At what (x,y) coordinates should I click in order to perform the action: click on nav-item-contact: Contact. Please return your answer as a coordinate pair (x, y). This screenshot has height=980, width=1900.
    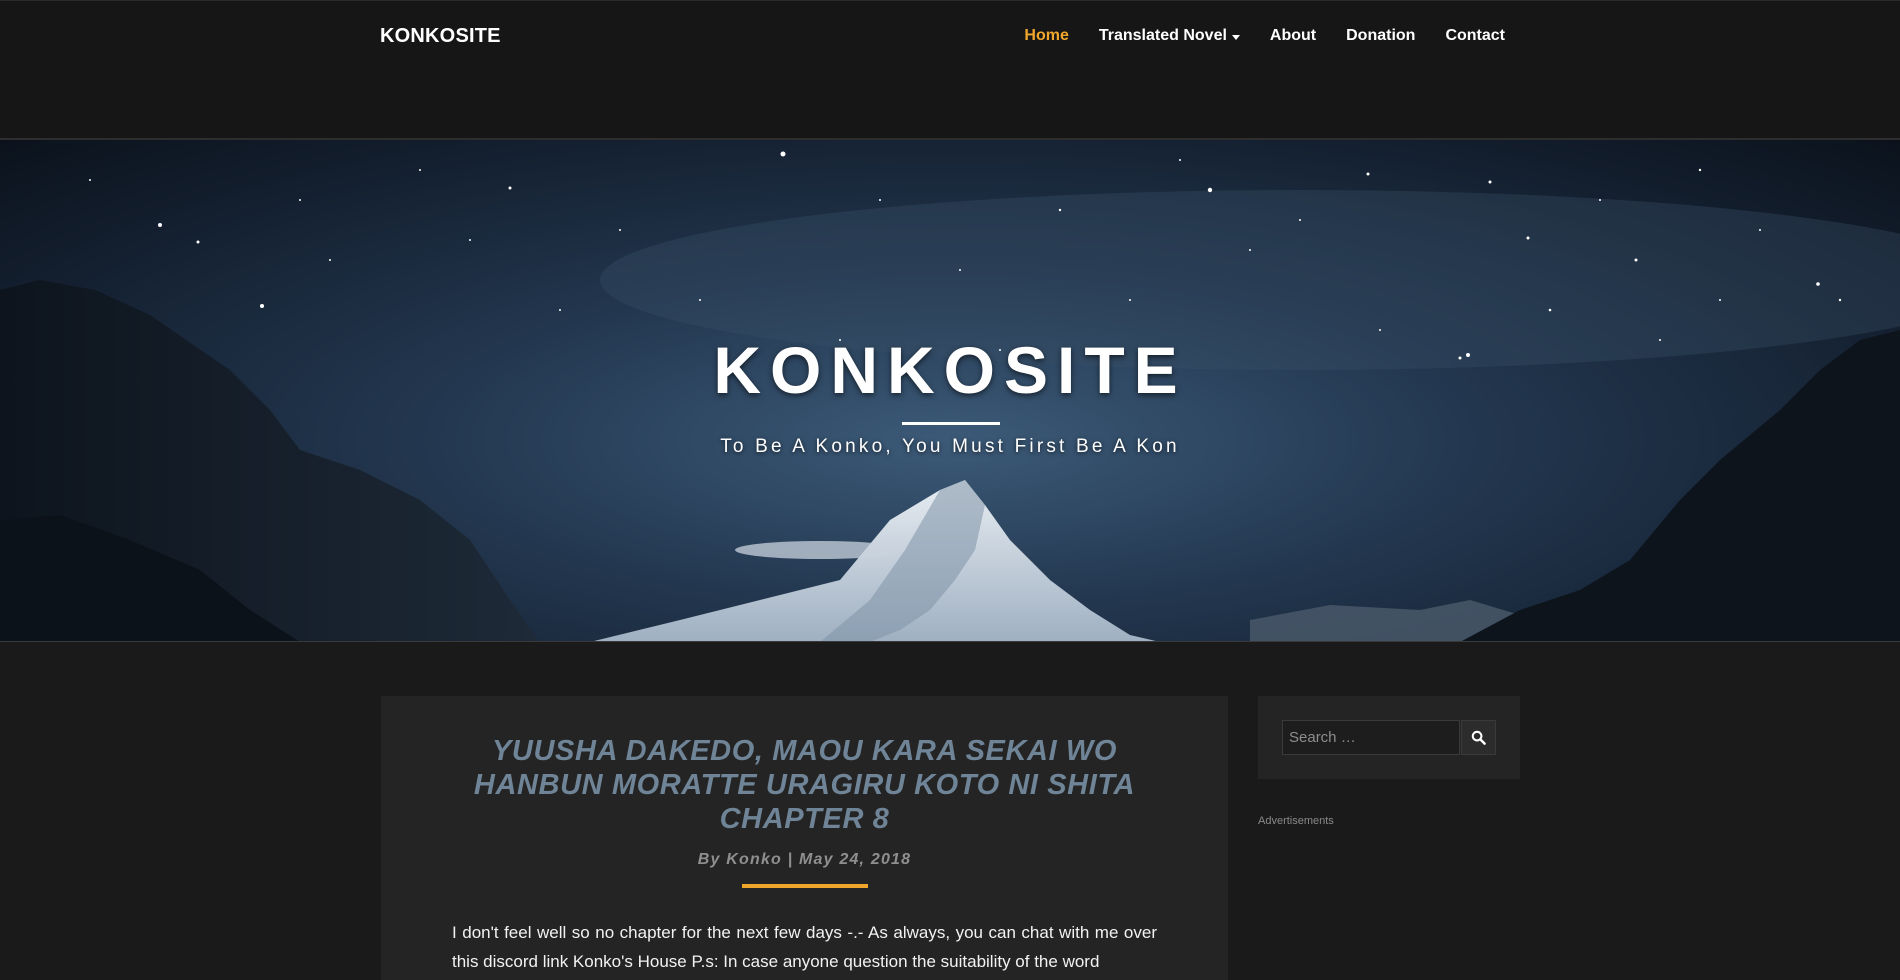
    Looking at the image, I should click on (1475, 36).